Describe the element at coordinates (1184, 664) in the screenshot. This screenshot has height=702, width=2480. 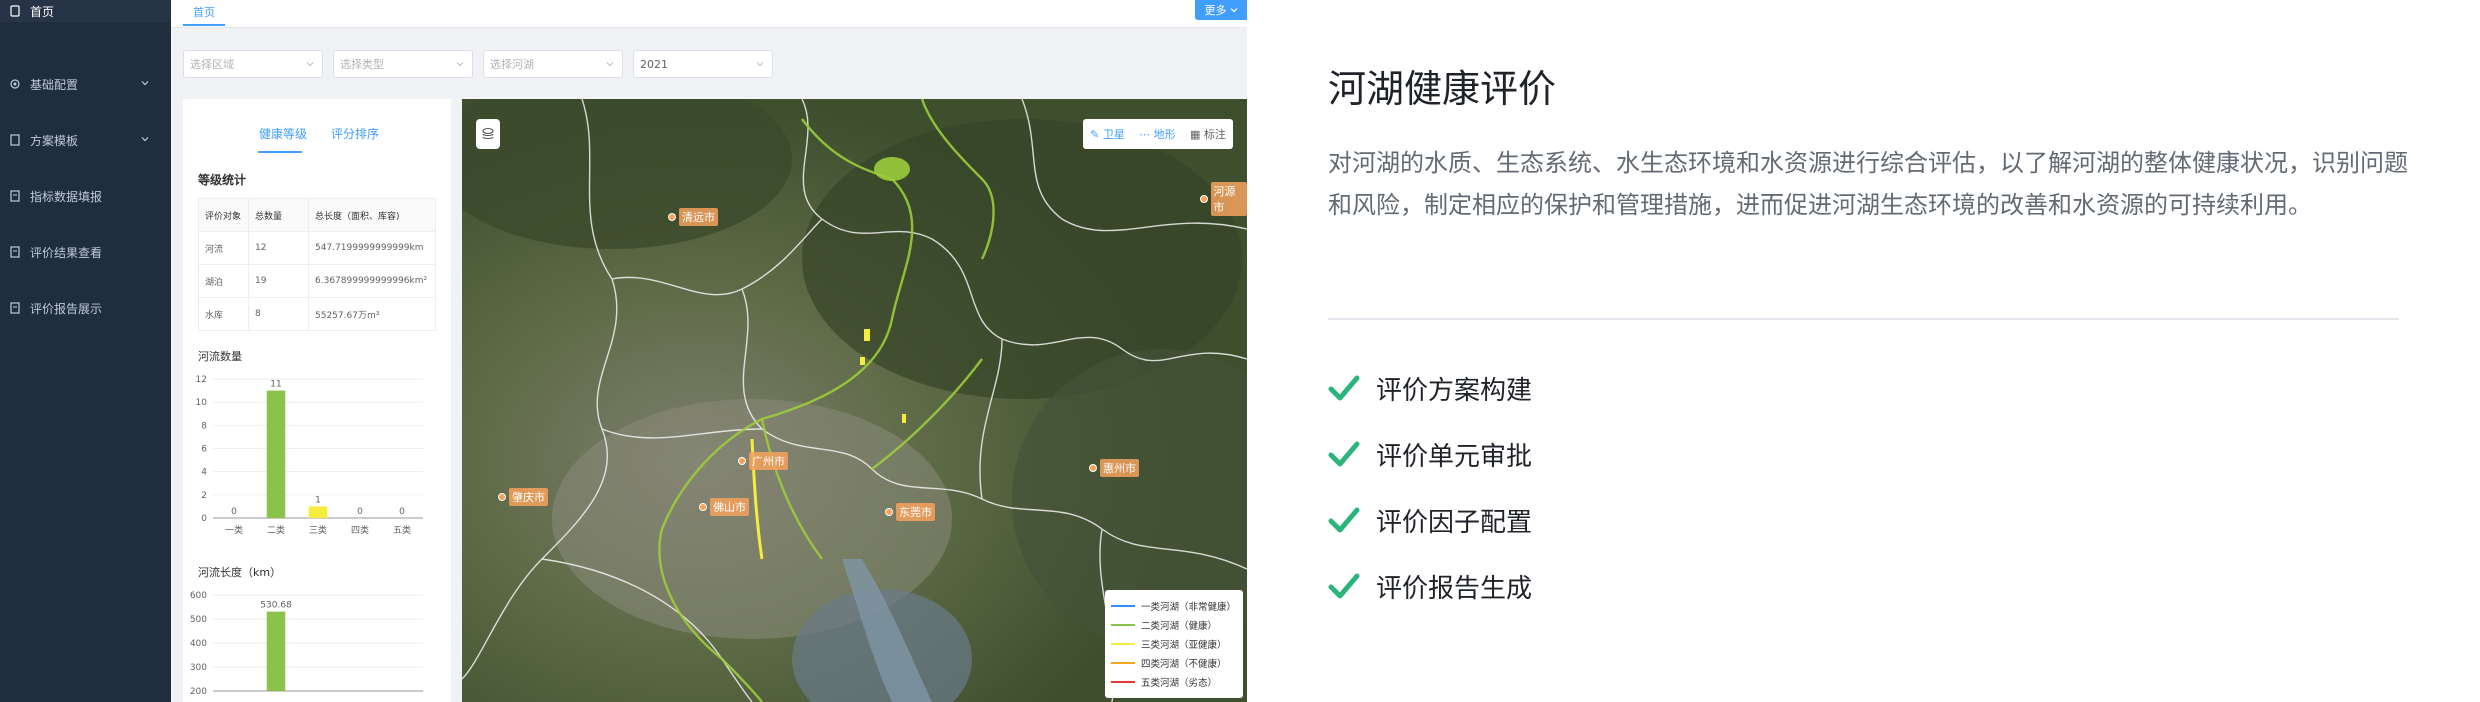
I see `legend-label: 四类河湖（不健康）` at that location.